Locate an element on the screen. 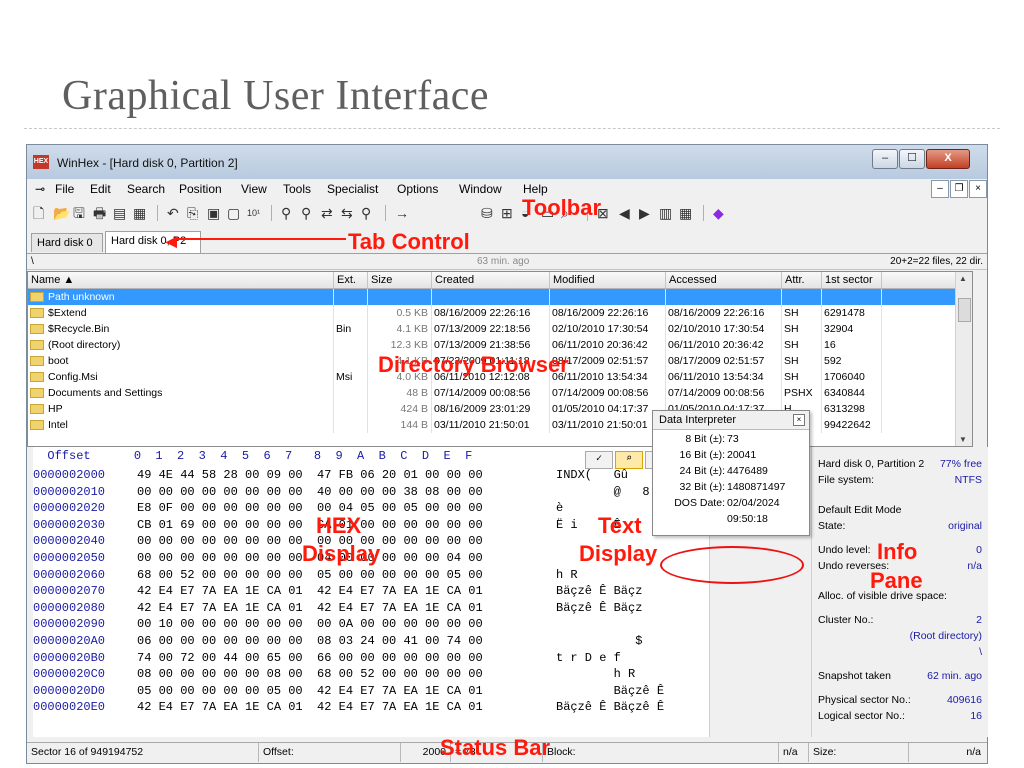 The height and width of the screenshot is (768, 1024). find-icon: ⚲ is located at coordinates (286, 213).